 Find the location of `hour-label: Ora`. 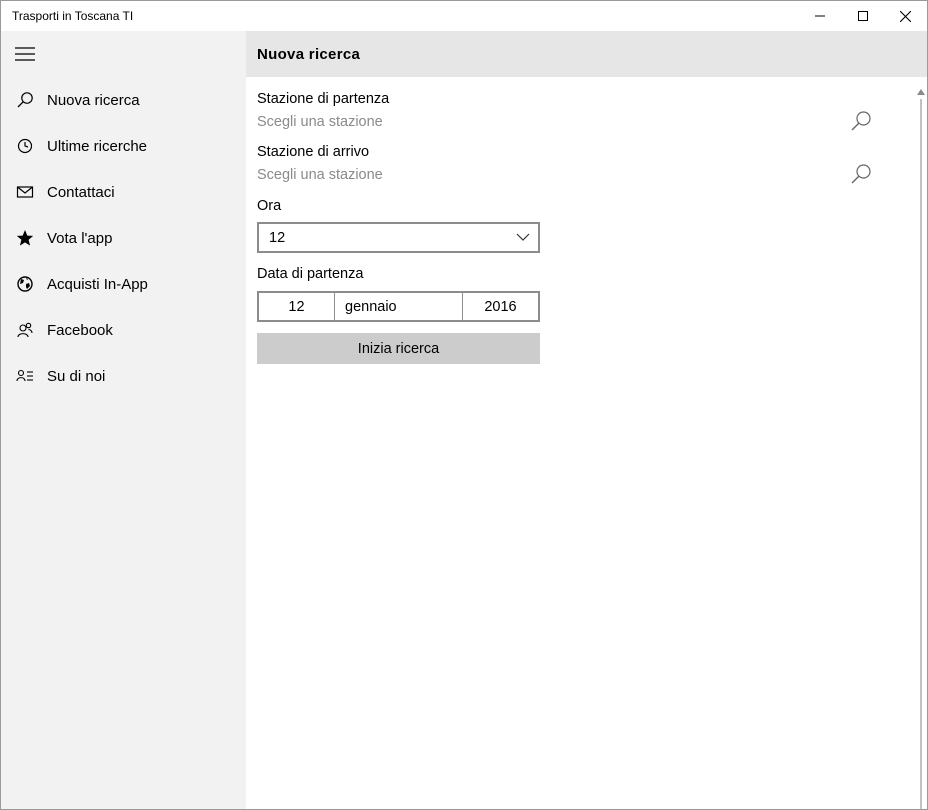

hour-label: Ora is located at coordinates (269, 206).